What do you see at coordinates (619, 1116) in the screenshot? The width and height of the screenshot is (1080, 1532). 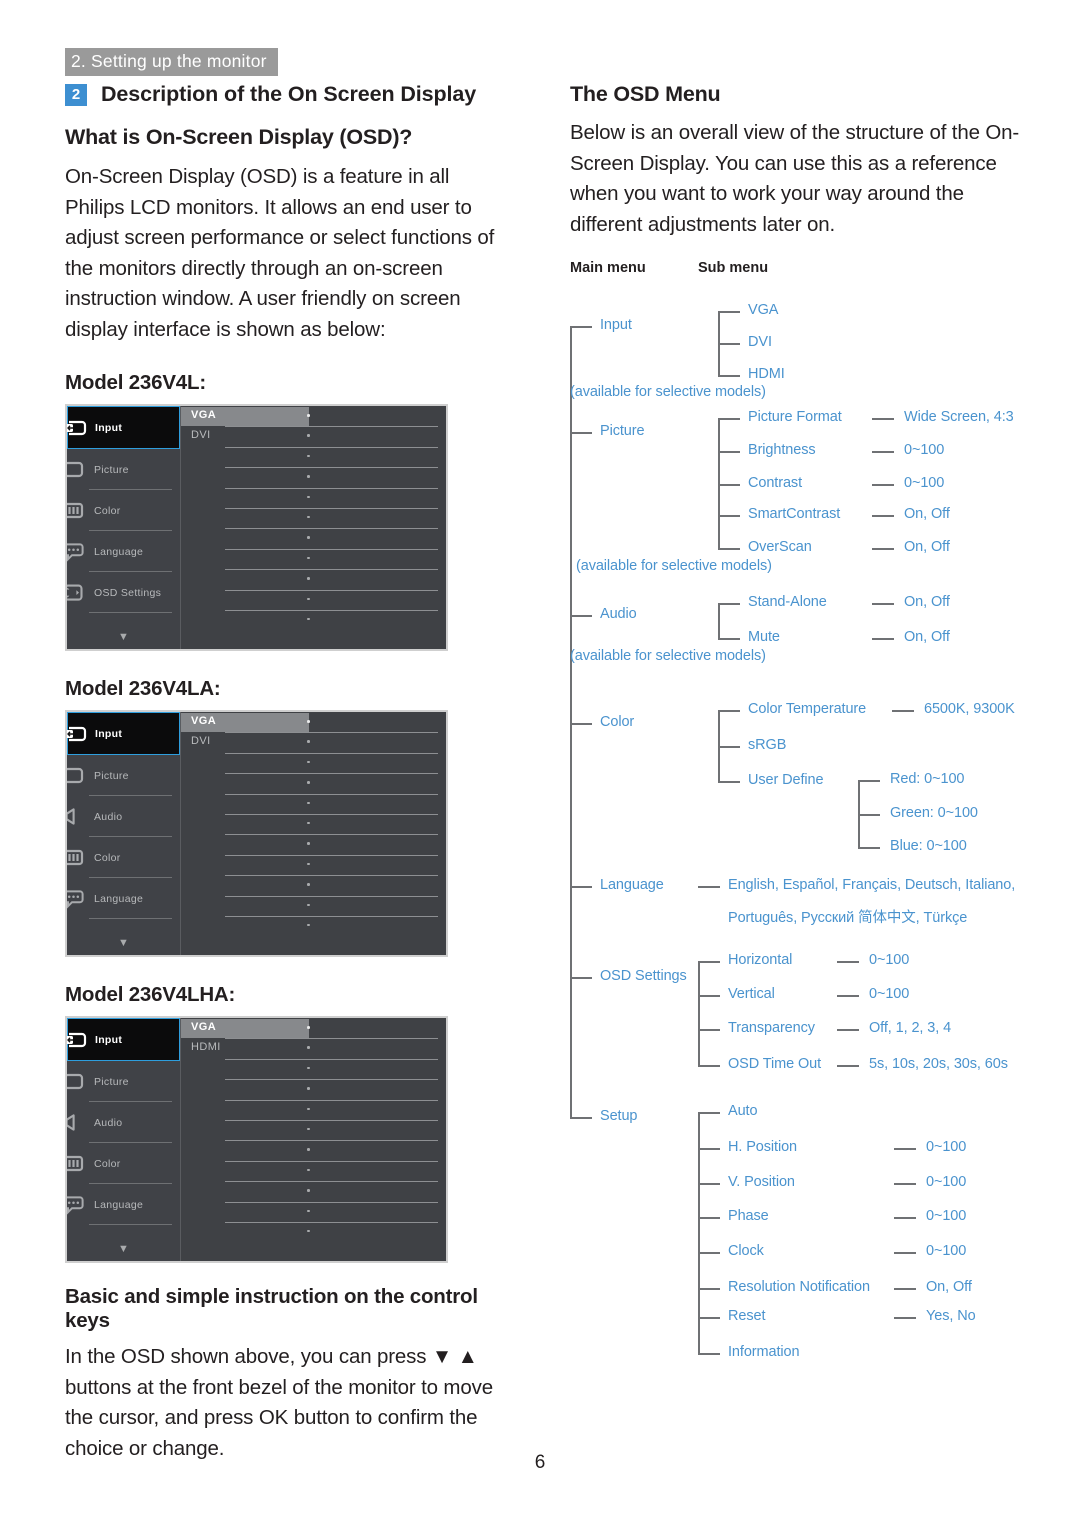 I see `tree-main-setup: Setup` at bounding box center [619, 1116].